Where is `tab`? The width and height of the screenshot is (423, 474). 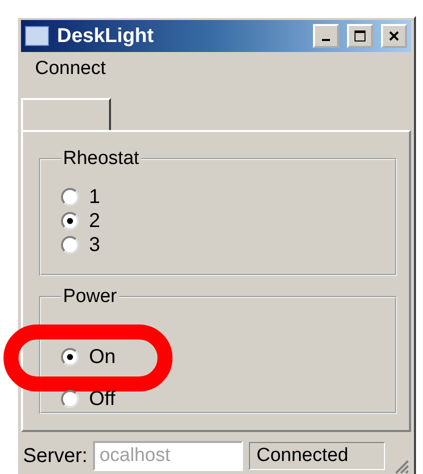 tab is located at coordinates (66, 114).